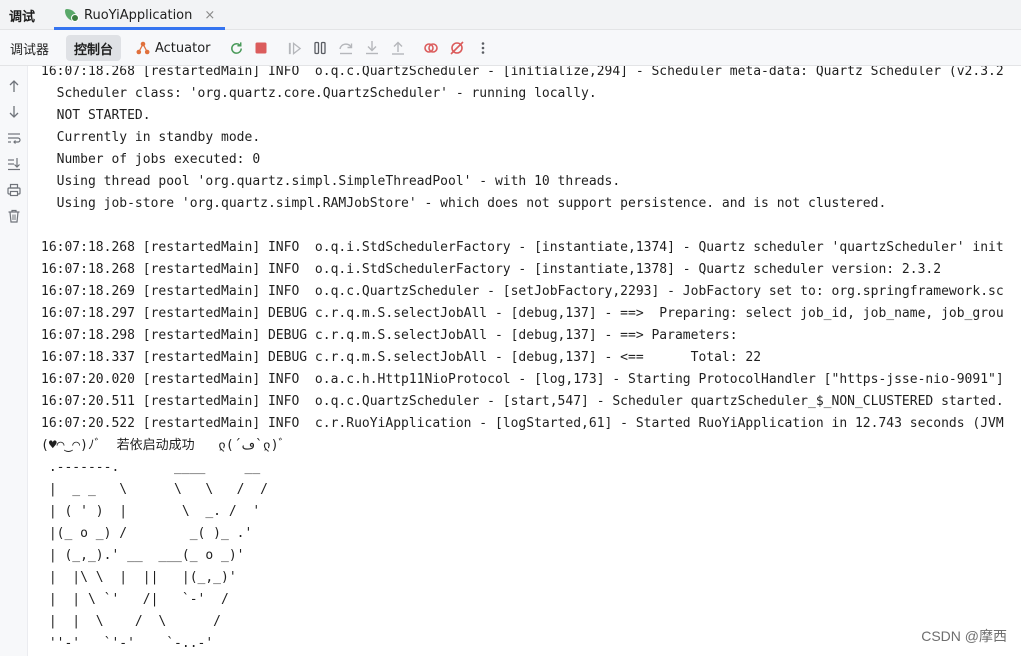 Image resolution: width=1021 pixels, height=656 pixels. What do you see at coordinates (209, 15) in the screenshot?
I see `close-tab-icon: ×` at bounding box center [209, 15].